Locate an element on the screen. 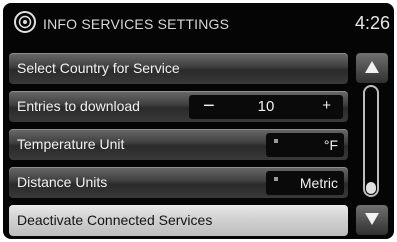 The height and width of the screenshot is (242, 397). entries-stepper: − 10 + is located at coordinates (266, 107).